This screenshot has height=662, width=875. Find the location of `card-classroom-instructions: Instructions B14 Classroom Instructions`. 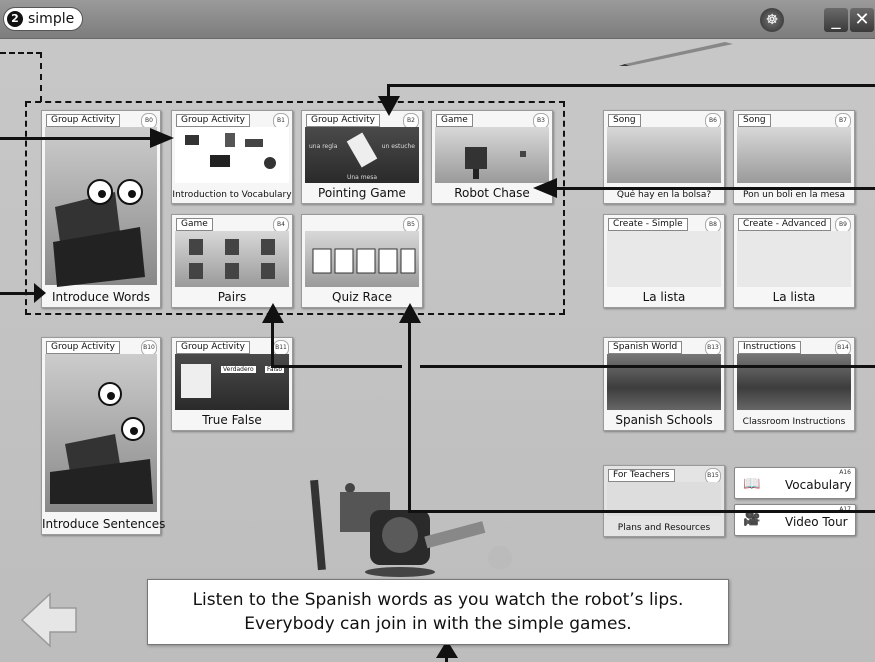

card-classroom-instructions: Instructions B14 Classroom Instructions is located at coordinates (794, 384).